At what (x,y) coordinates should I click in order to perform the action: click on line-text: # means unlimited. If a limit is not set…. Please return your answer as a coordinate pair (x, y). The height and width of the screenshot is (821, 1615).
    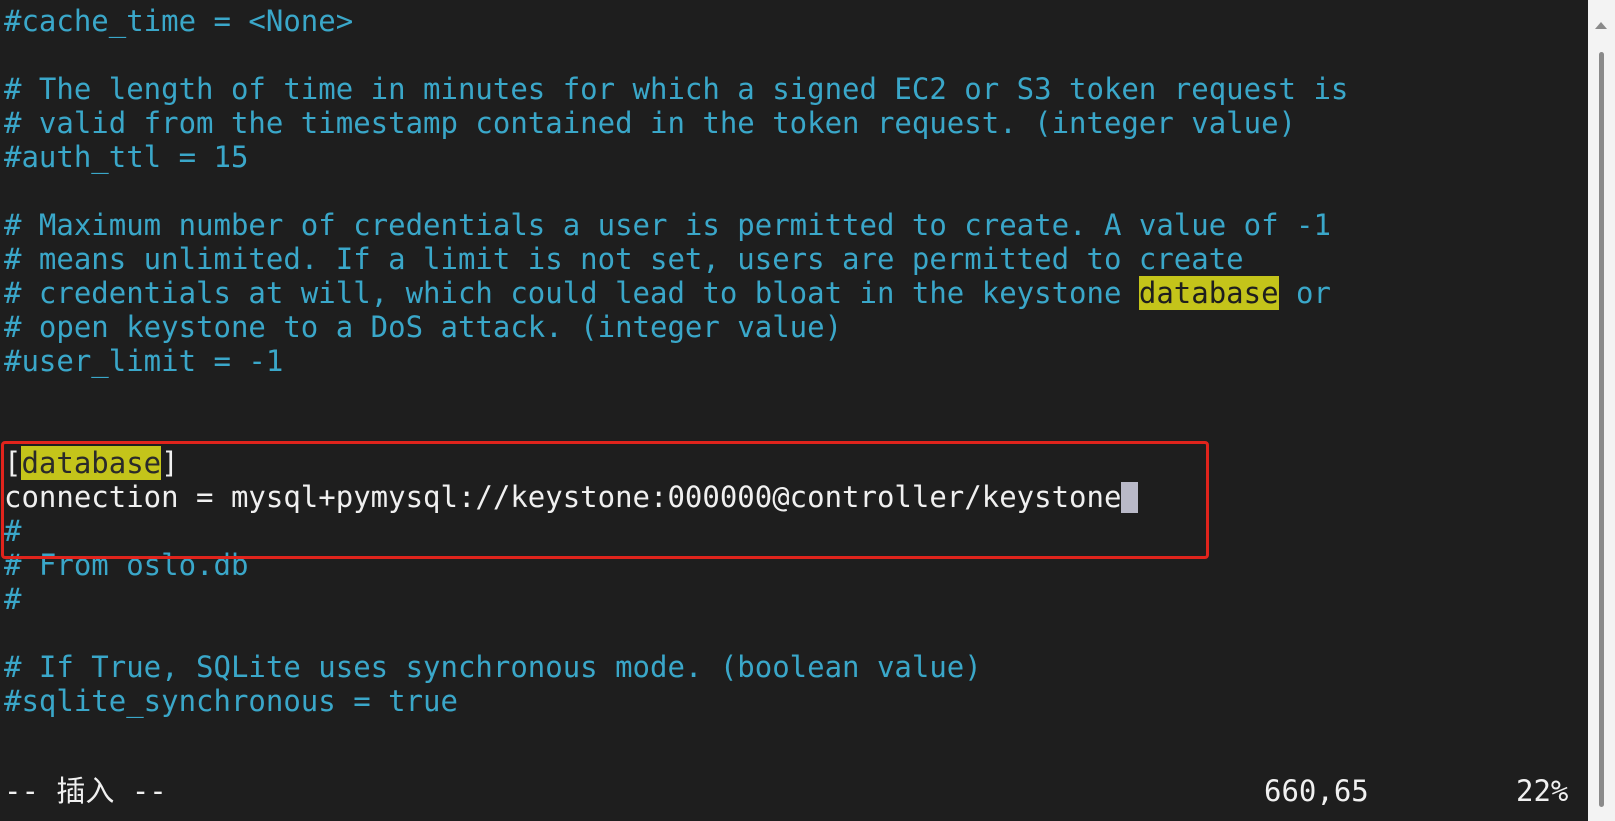
    Looking at the image, I should click on (624, 259).